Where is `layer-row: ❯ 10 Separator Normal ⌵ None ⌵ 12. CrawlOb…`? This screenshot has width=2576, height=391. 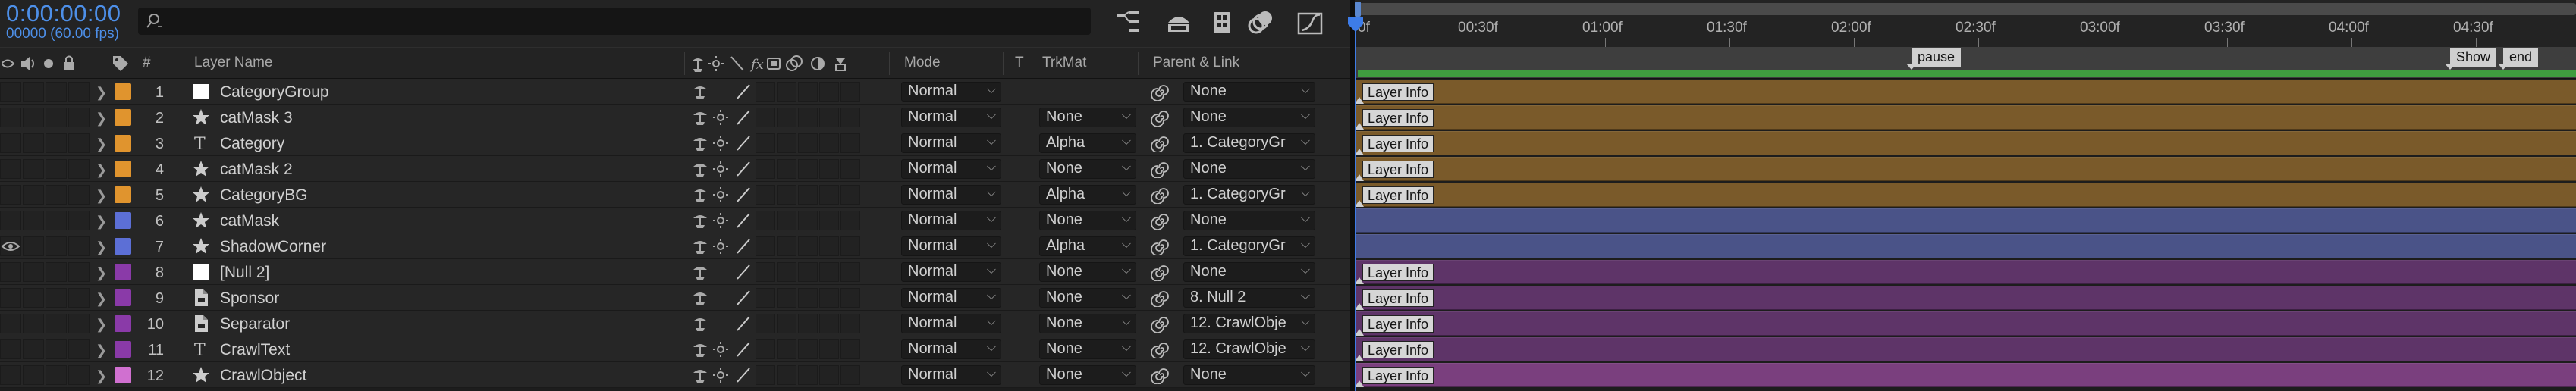
layer-row: ❯ 10 Separator Normal ⌵ None ⌵ 12. CrawlOb… is located at coordinates (675, 323).